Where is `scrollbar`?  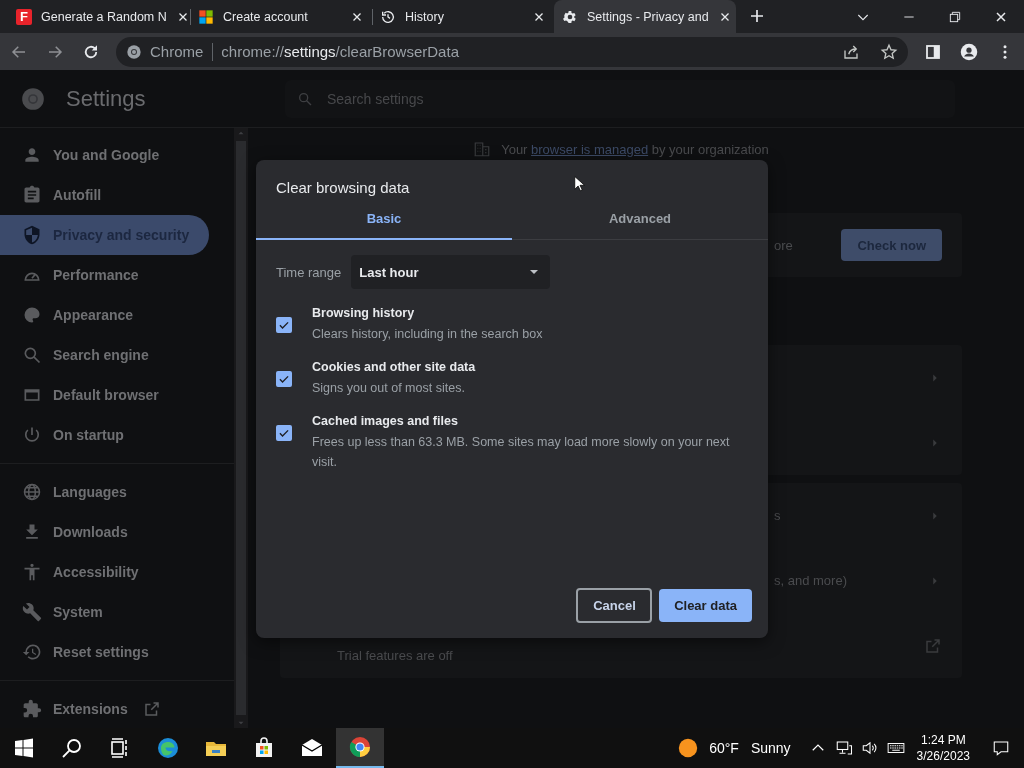
scrollbar is located at coordinates (241, 428).